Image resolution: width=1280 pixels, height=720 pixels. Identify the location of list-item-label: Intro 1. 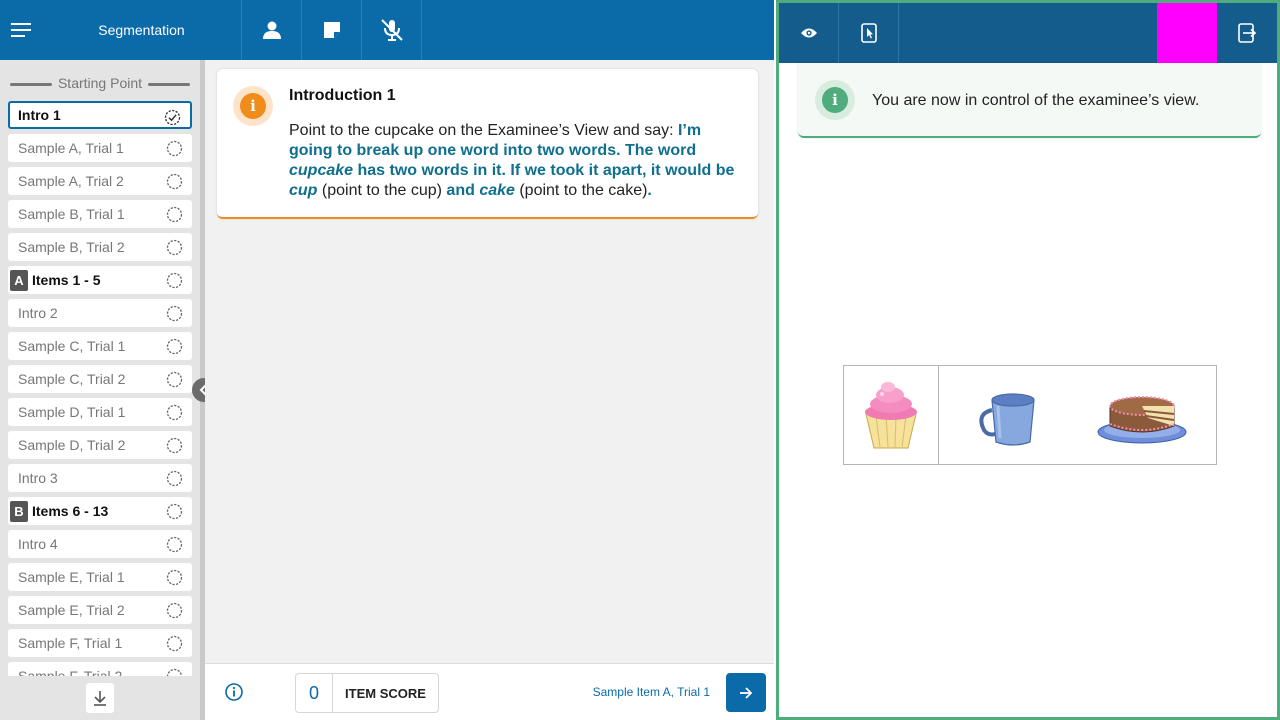
(39, 115).